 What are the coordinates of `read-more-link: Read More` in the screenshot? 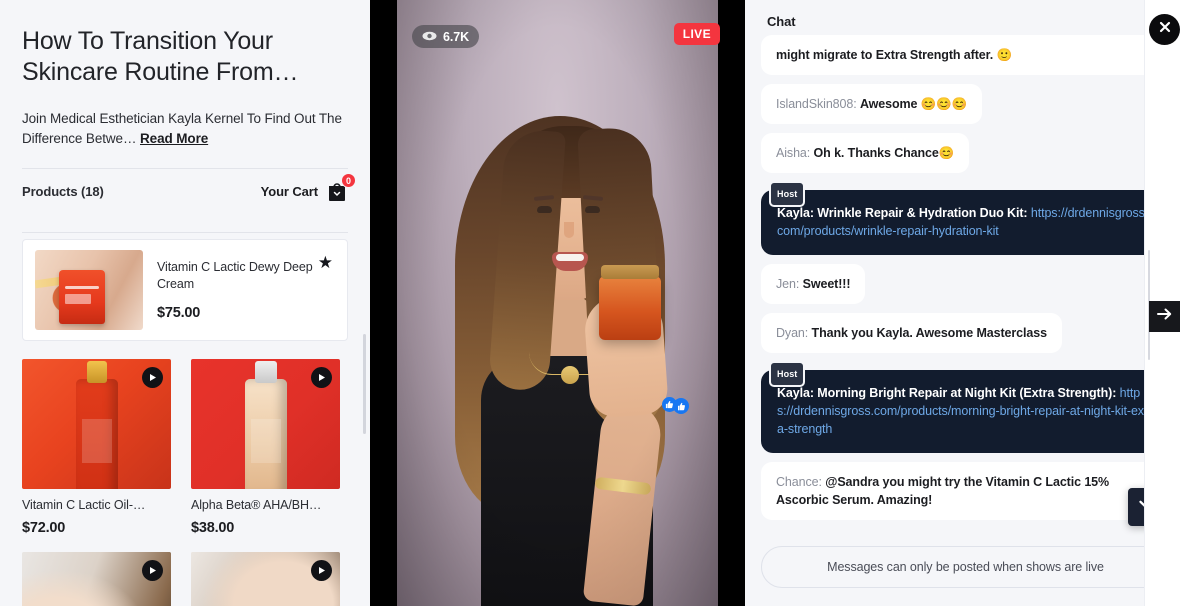 It's located at (174, 138).